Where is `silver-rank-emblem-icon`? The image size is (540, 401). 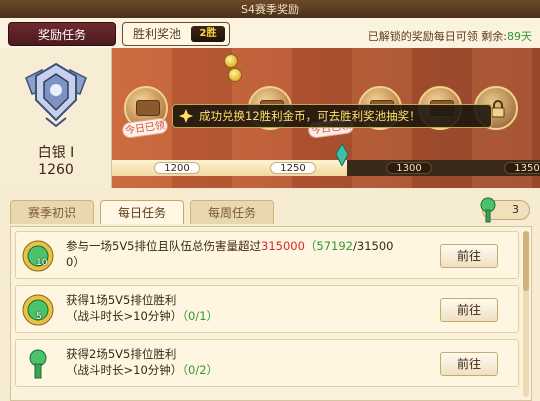
silver-rank-emblem-icon is located at coordinates (56, 95).